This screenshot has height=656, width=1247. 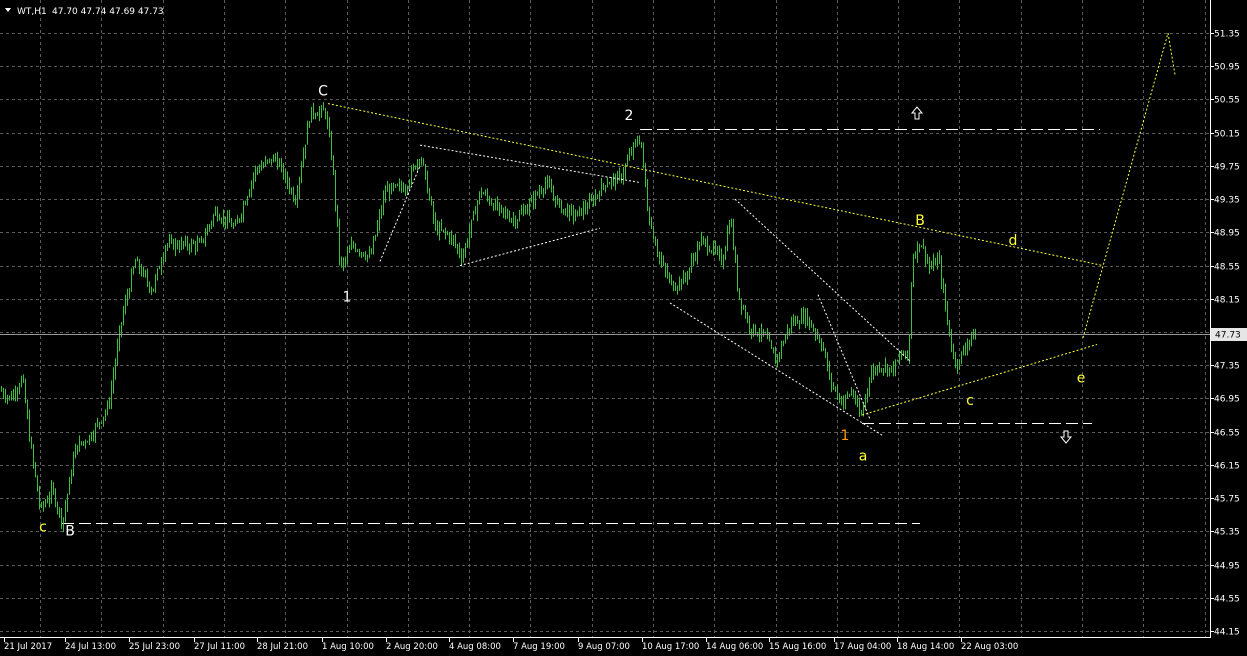 What do you see at coordinates (1227, 400) in the screenshot?
I see `y-tick-label: 46.95` at bounding box center [1227, 400].